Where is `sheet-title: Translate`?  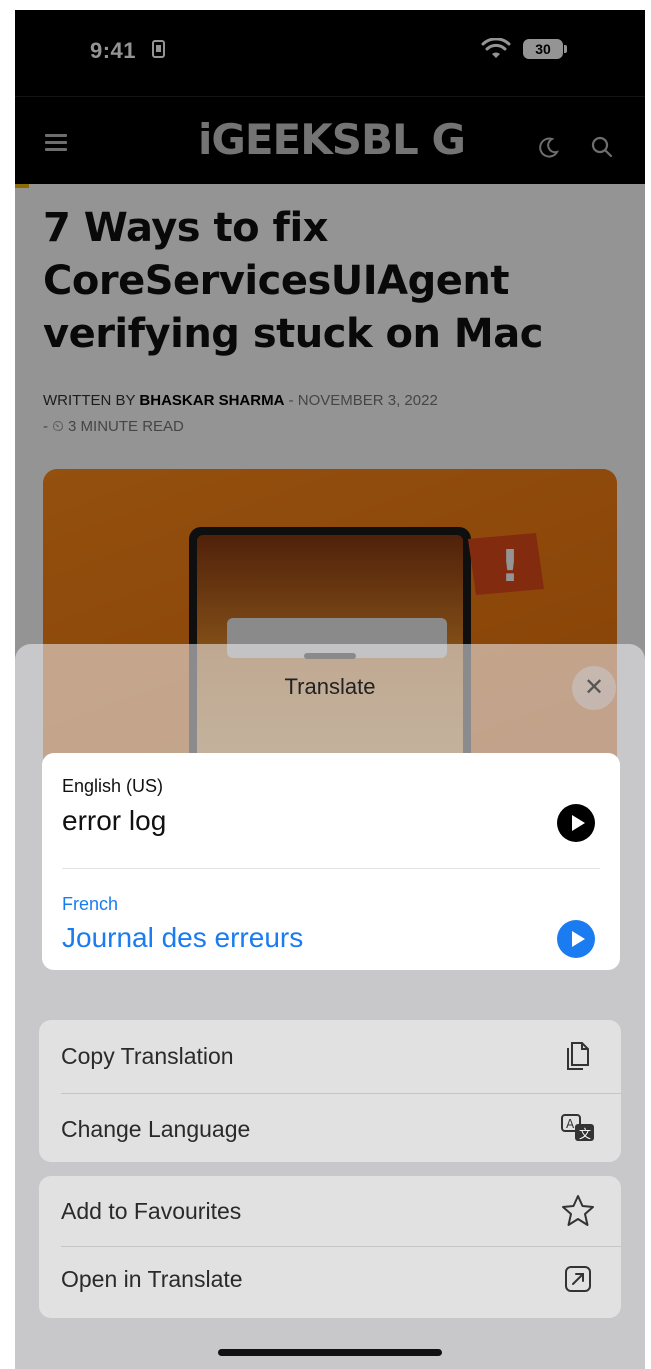 sheet-title: Translate is located at coordinates (330, 686).